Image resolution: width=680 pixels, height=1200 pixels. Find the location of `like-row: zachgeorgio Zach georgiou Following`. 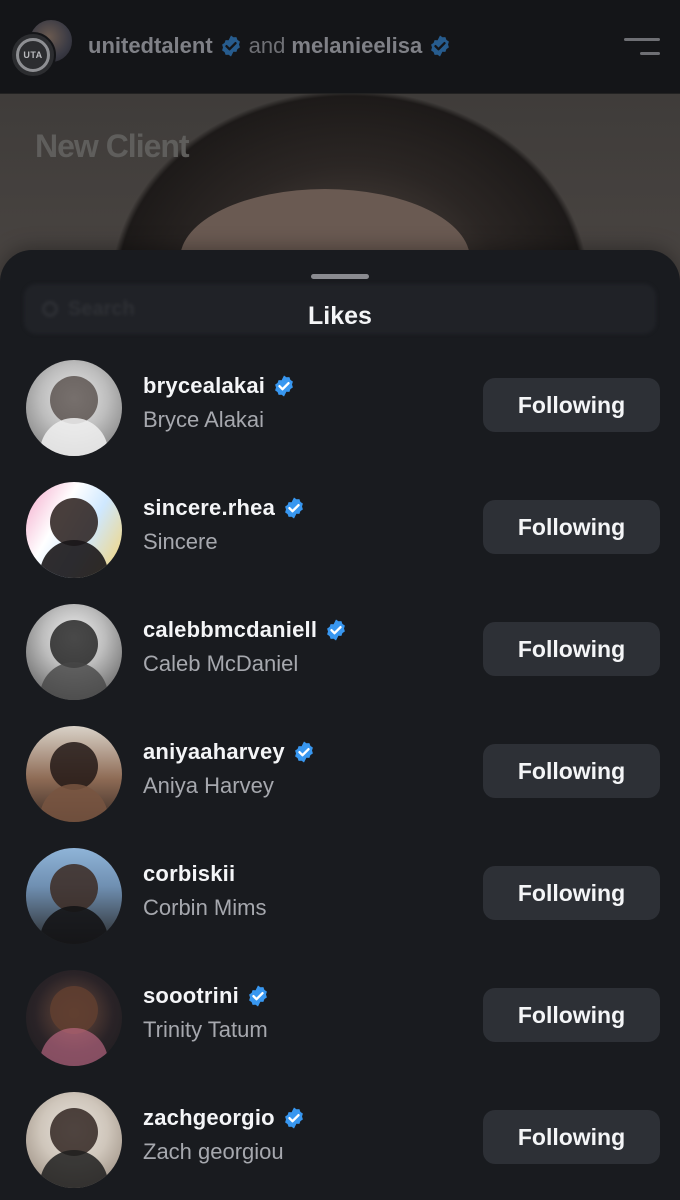

like-row: zachgeorgio Zach georgiou Following is located at coordinates (340, 1137).